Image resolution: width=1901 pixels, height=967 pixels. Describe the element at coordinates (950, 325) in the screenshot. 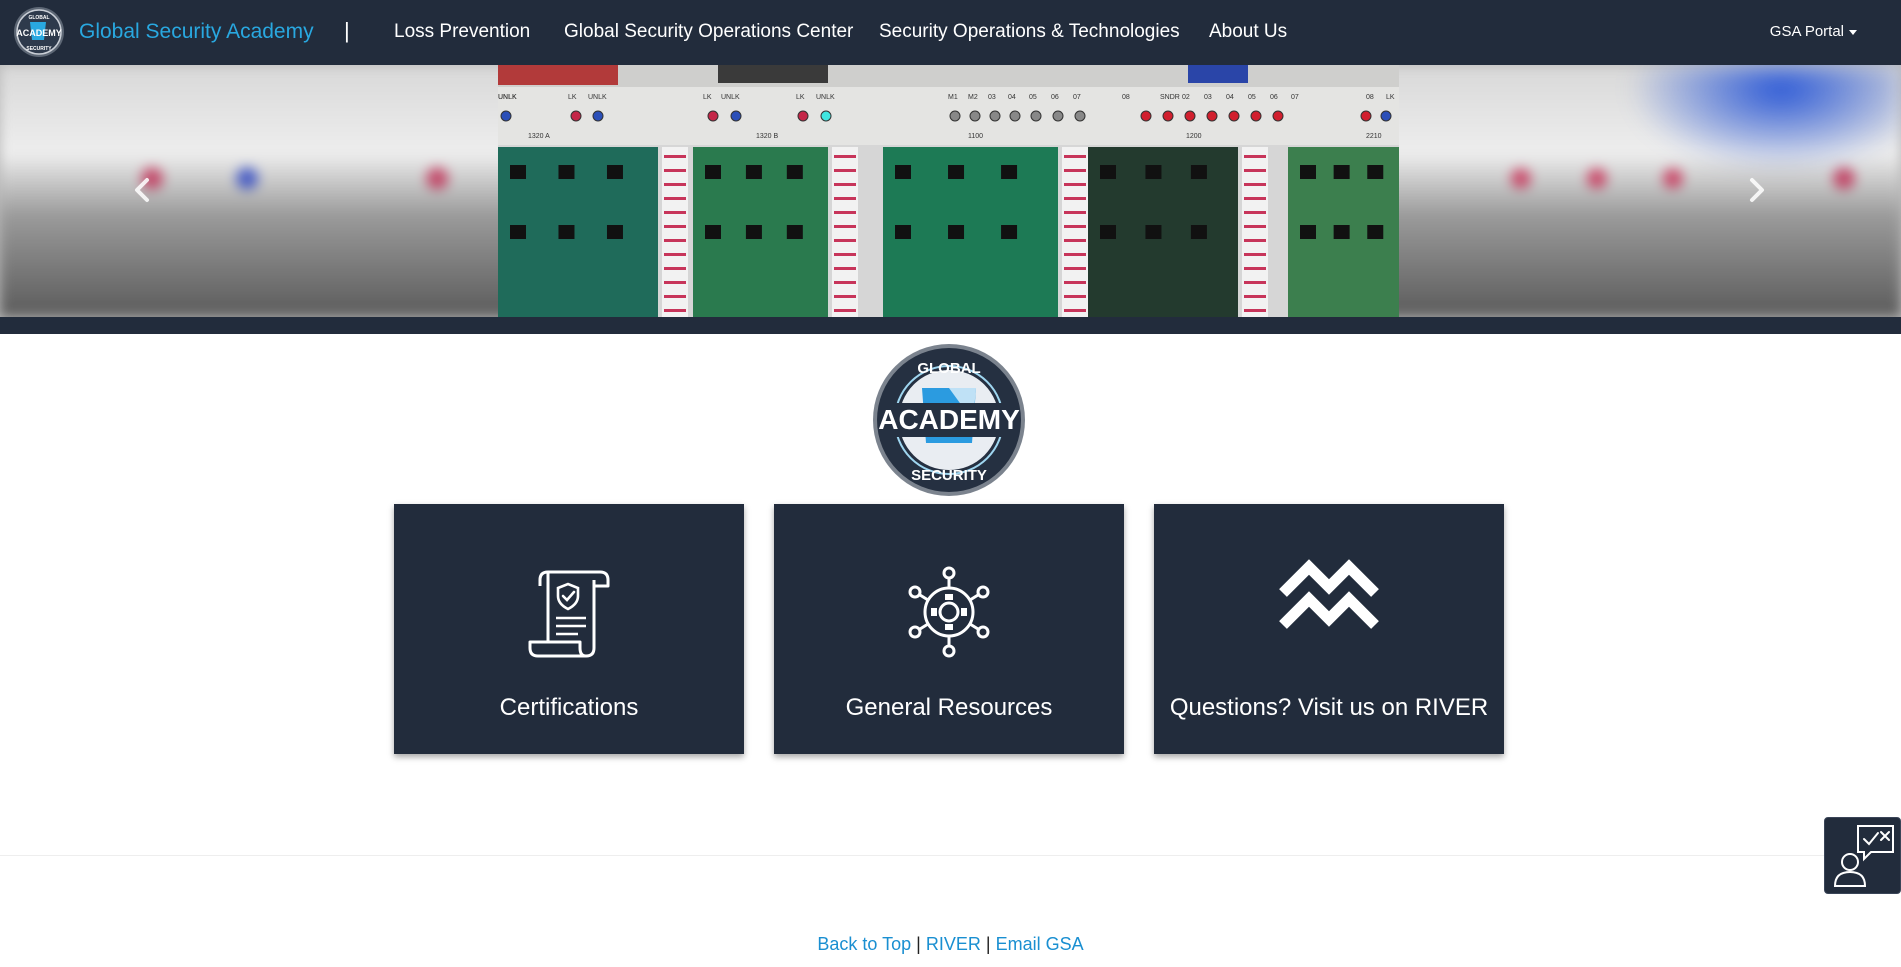

I see `carousel-bottom-strip` at that location.